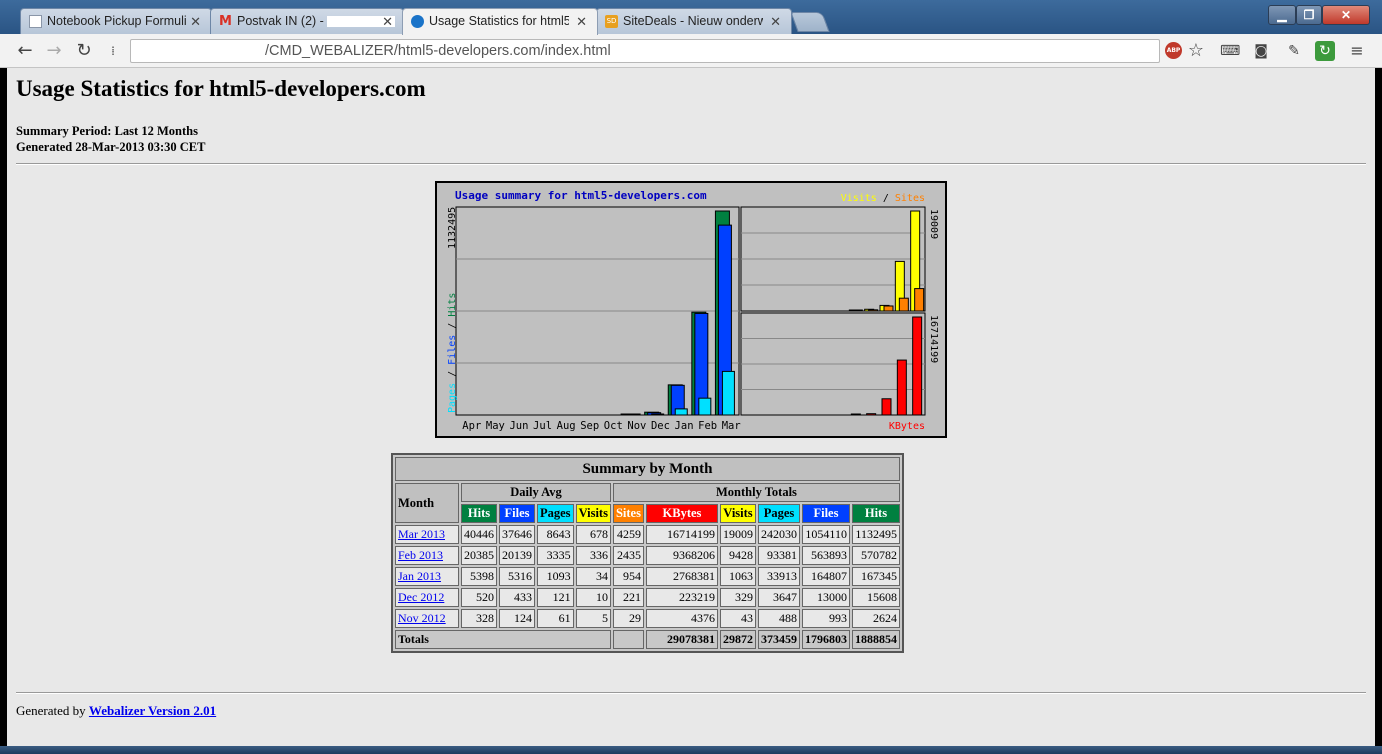 The image size is (1382, 754). What do you see at coordinates (420, 555) in the screenshot?
I see `month-link: Feb 2013` at bounding box center [420, 555].